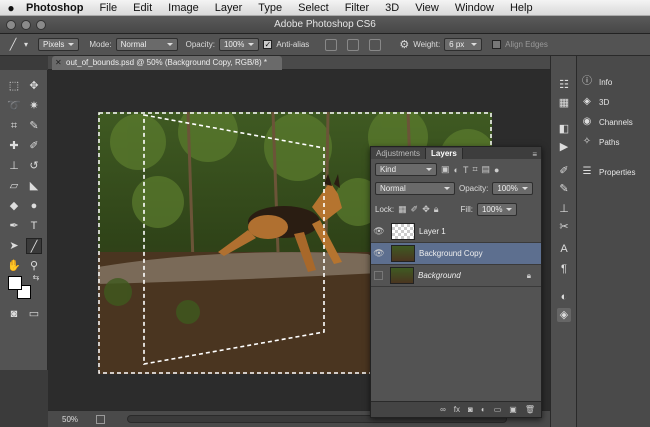 The width and height of the screenshot is (650, 427). I want to click on filter-adjustment-icon: ◐, so click(456, 170).